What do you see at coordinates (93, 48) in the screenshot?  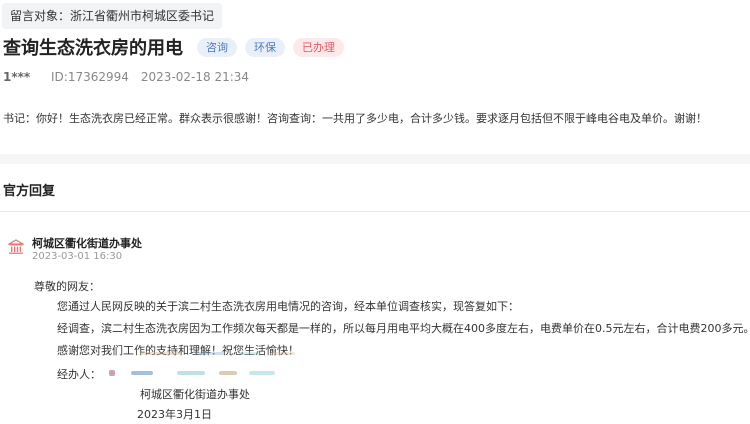 I see `post-title: 查询生态洗衣房的用电` at bounding box center [93, 48].